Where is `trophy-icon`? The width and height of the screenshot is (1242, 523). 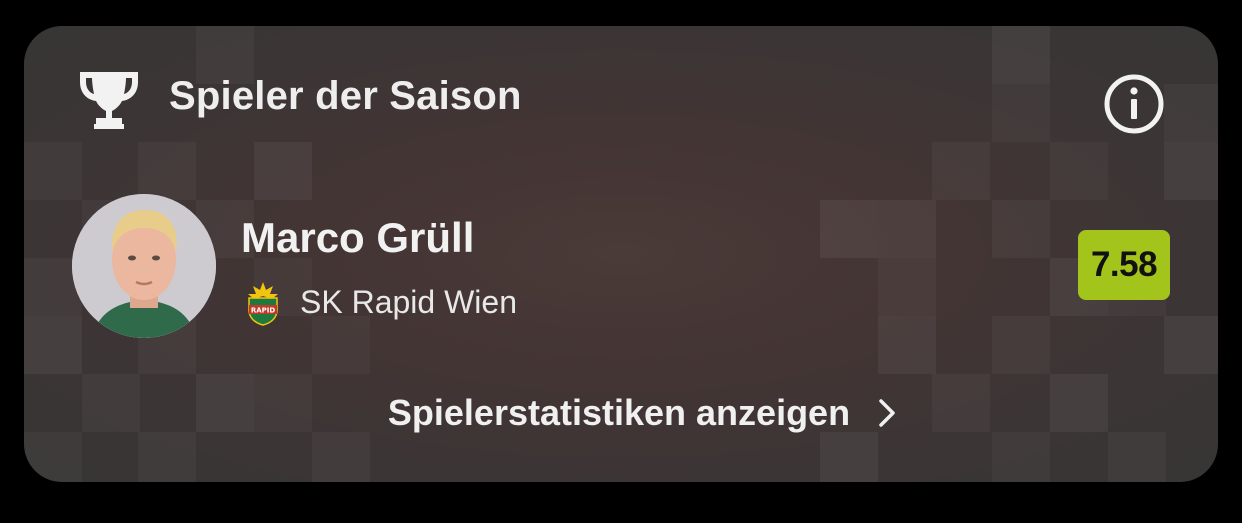
trophy-icon is located at coordinates (109, 100).